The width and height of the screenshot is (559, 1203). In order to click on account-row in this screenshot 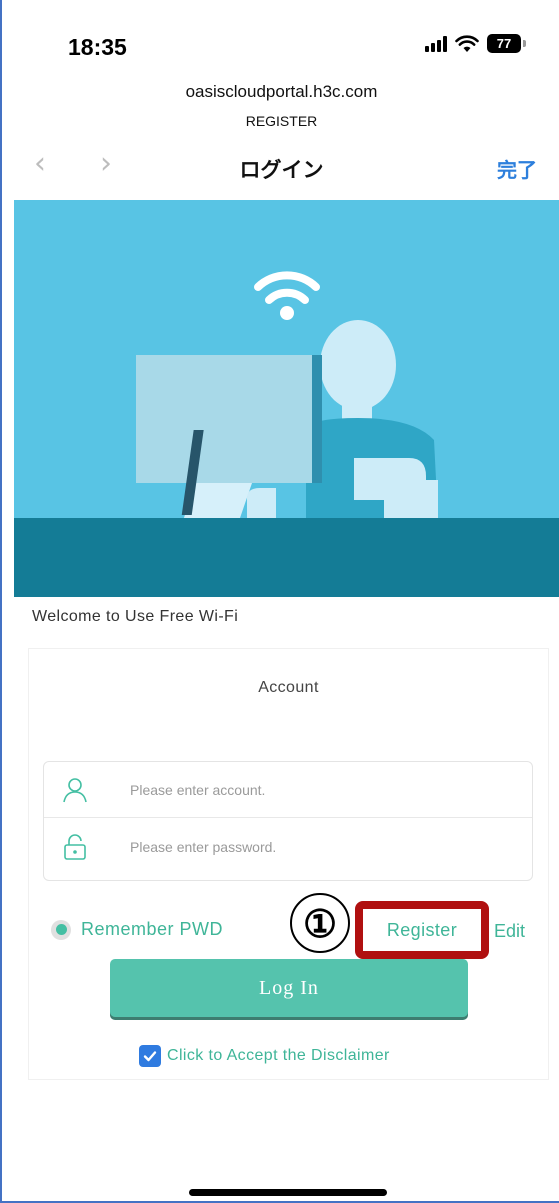, I will do `click(288, 790)`.